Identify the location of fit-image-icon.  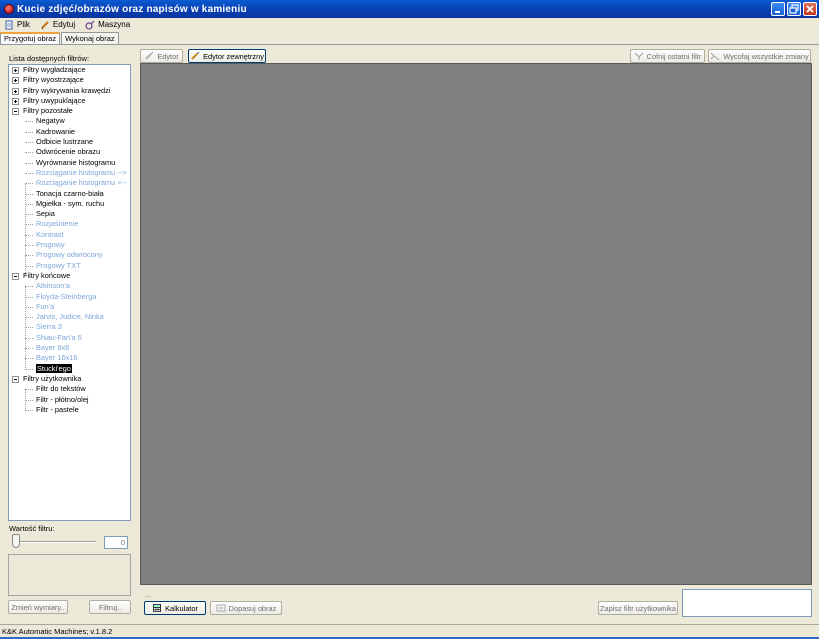
(221, 608).